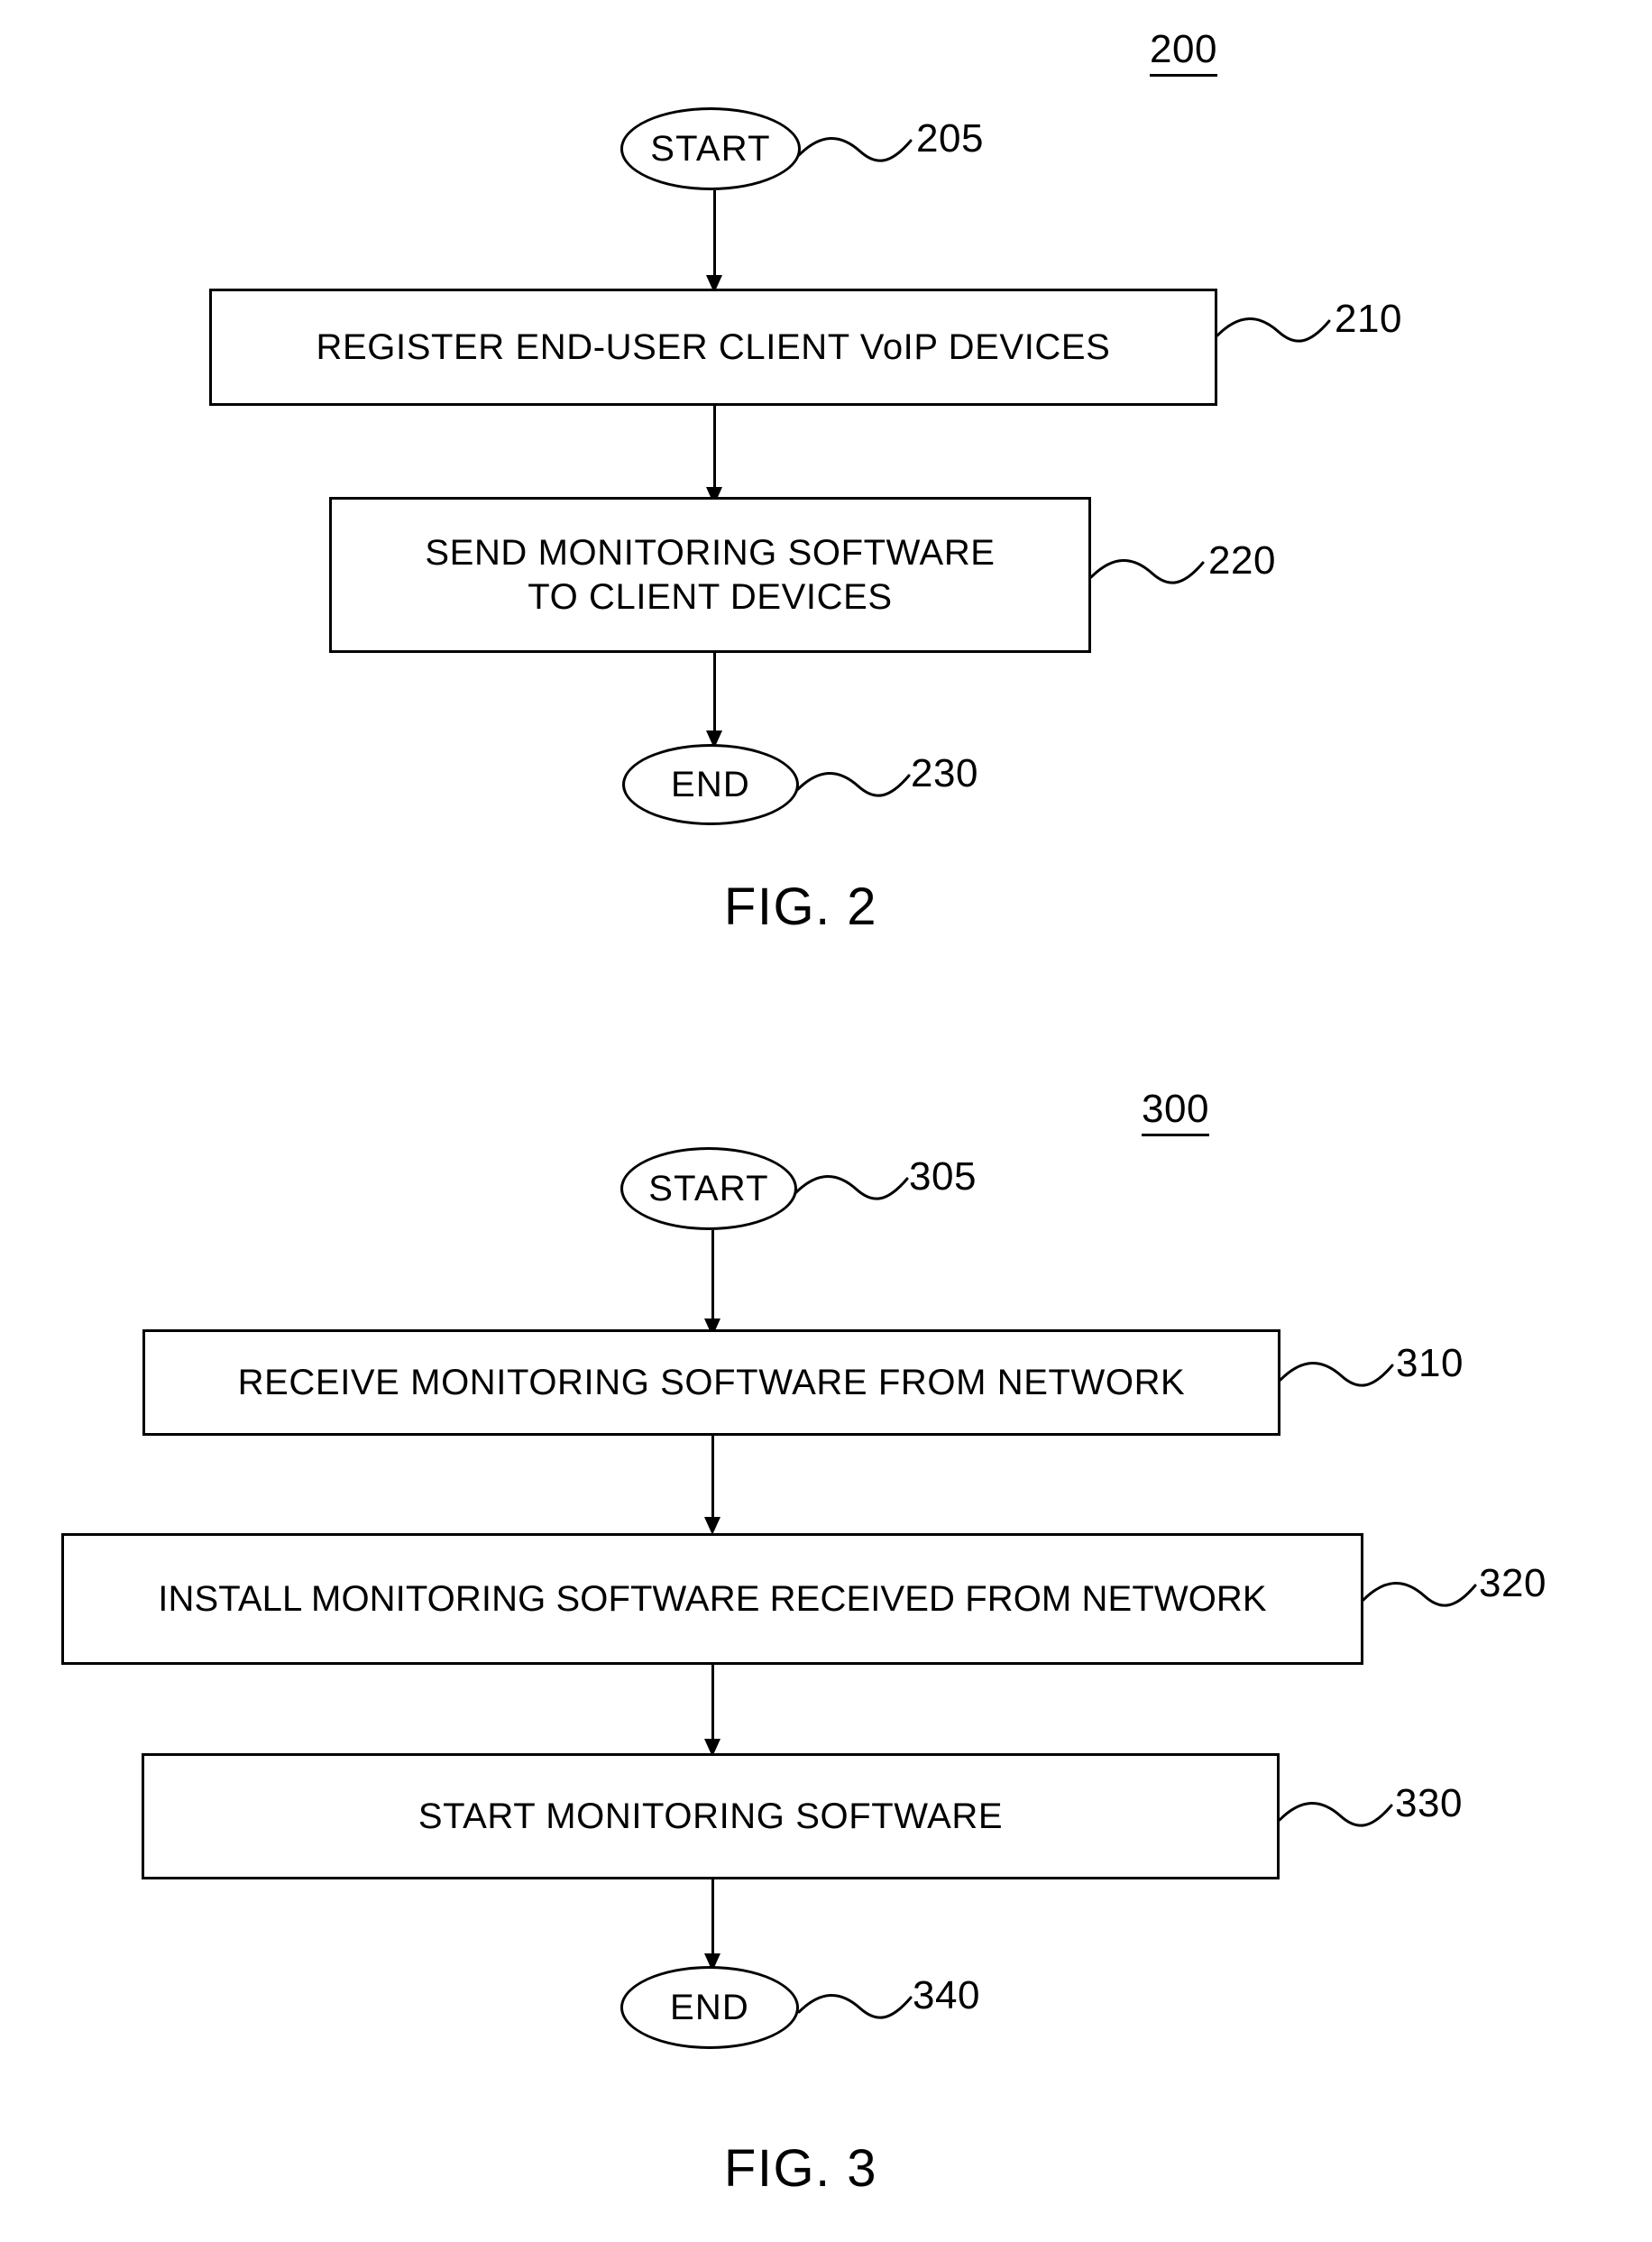  I want to click on figure-3-process-330-label: START MONITORING SOFTWARE, so click(711, 1816).